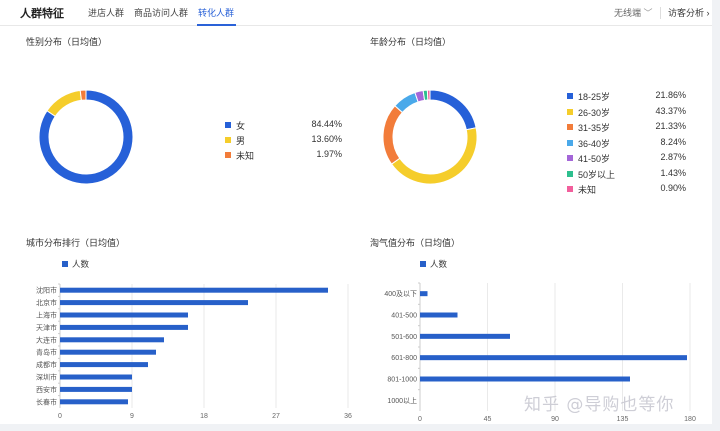 The image size is (720, 431). Describe the element at coordinates (423, 264) in the screenshot. I see `series-swatch` at that location.